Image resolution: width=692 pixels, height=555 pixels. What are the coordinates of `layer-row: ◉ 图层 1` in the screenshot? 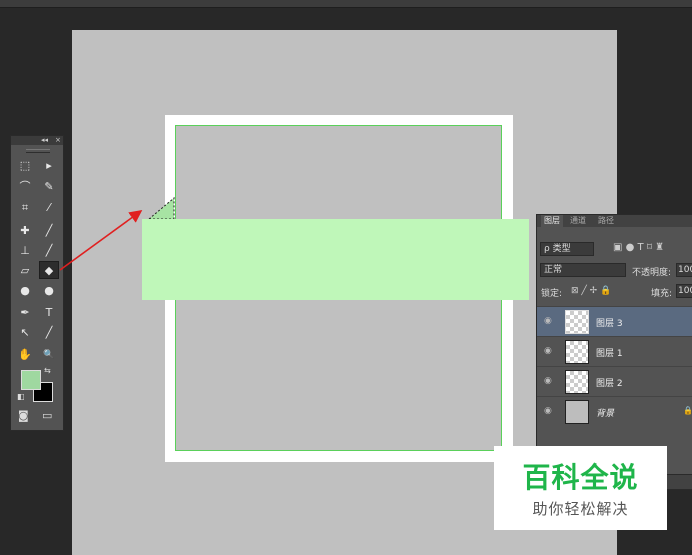 It's located at (614, 351).